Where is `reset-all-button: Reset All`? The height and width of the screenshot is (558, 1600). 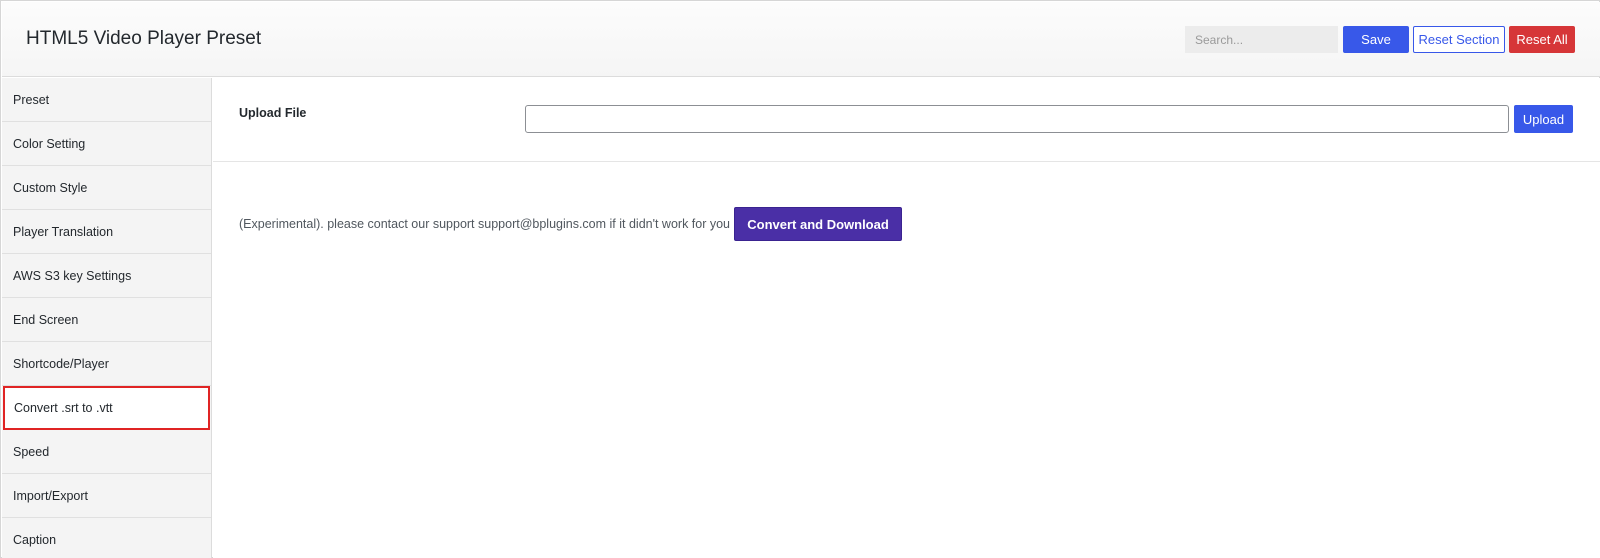
reset-all-button: Reset All is located at coordinates (1542, 39).